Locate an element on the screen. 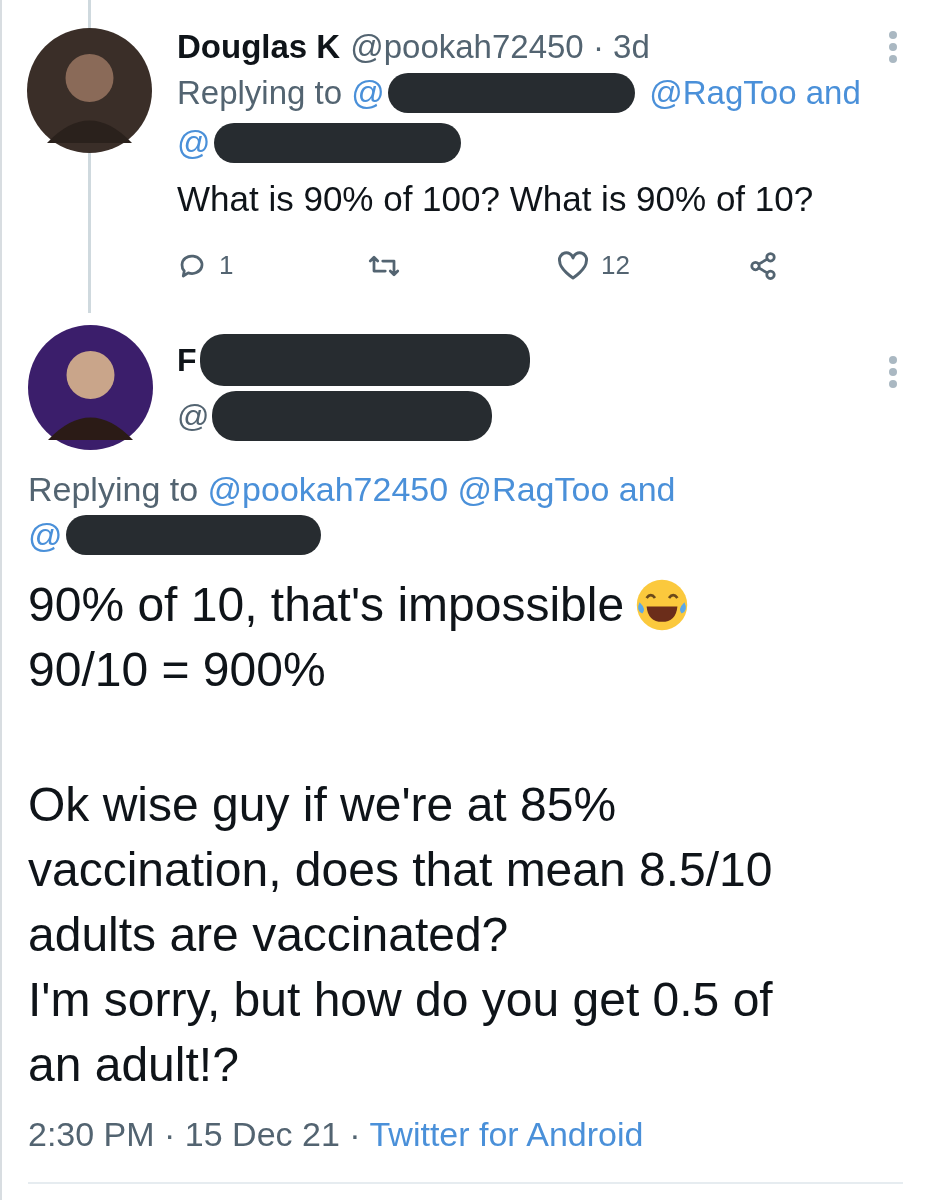  tweet-text: vaccination, does that mean 8.5/10 is located at coordinates (400, 870).